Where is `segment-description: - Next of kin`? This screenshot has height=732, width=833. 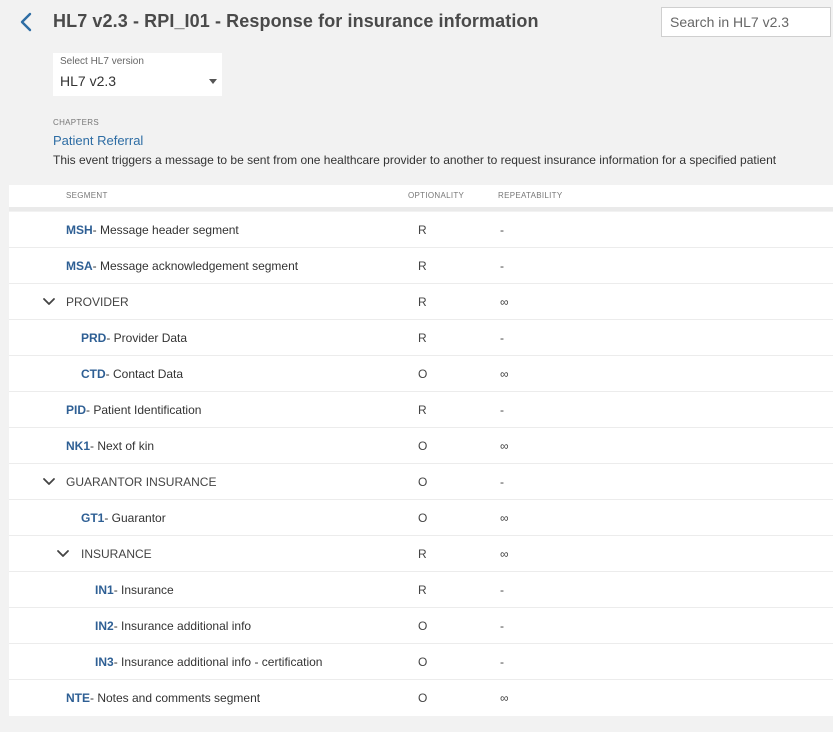
segment-description: - Next of kin is located at coordinates (122, 446).